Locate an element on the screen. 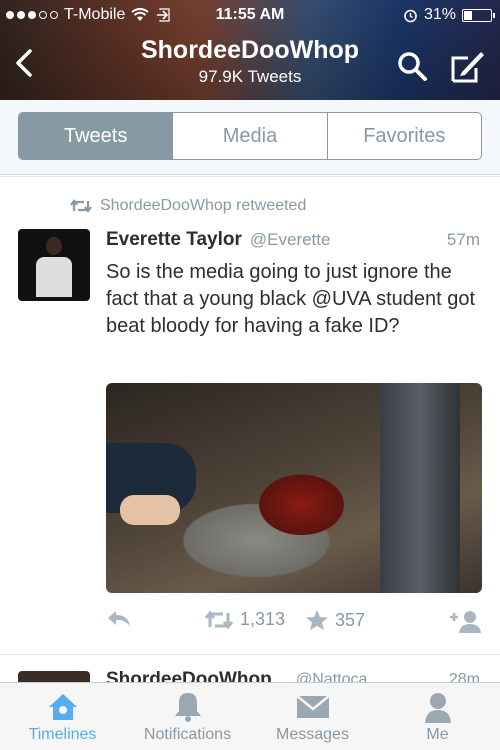 This screenshot has height=750, width=500. profile-tabs-bar: Tweets Media Favorites is located at coordinates (250, 137).